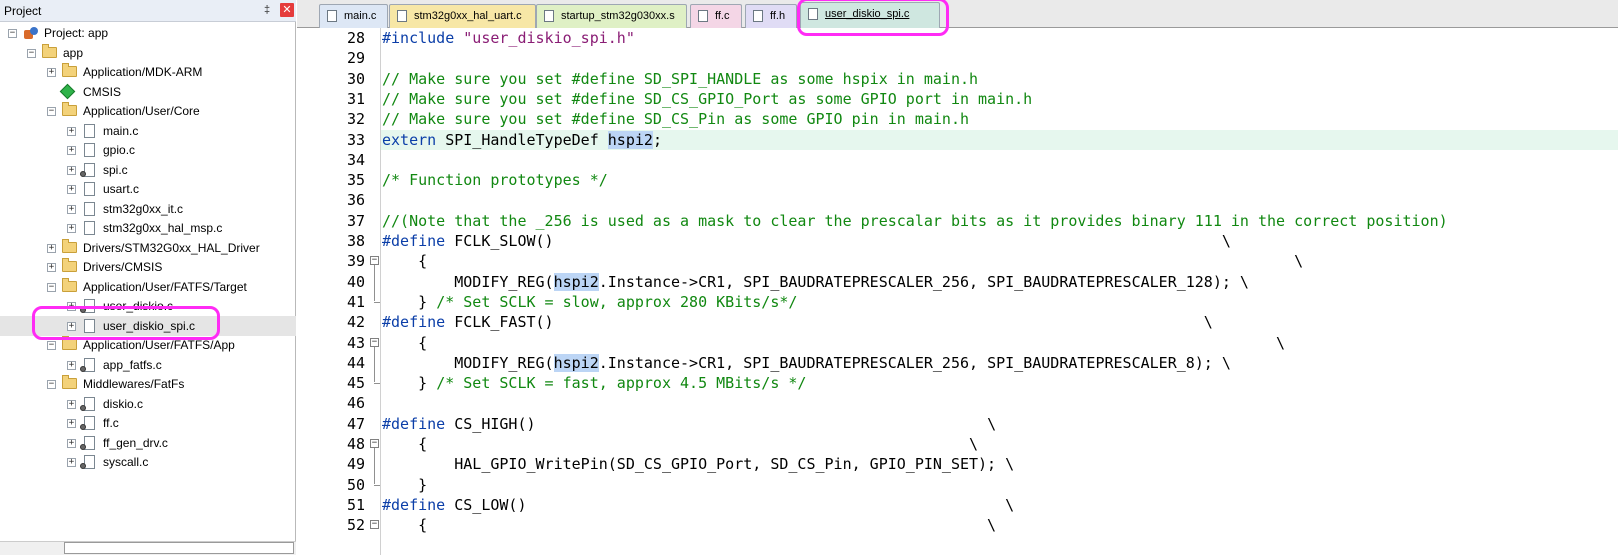  Describe the element at coordinates (148, 170) in the screenshot. I see `tree-item: + spi.c` at that location.